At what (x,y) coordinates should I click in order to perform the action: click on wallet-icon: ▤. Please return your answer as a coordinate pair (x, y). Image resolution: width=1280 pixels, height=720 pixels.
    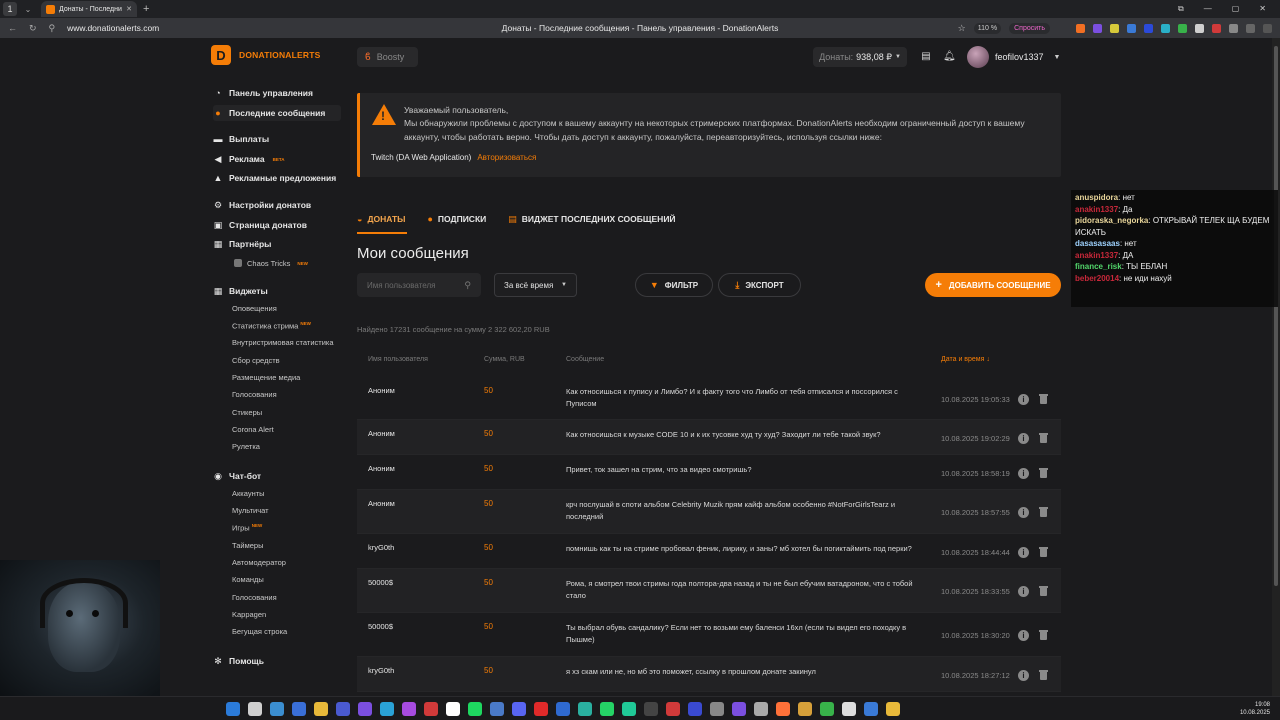
    Looking at the image, I should click on (926, 57).